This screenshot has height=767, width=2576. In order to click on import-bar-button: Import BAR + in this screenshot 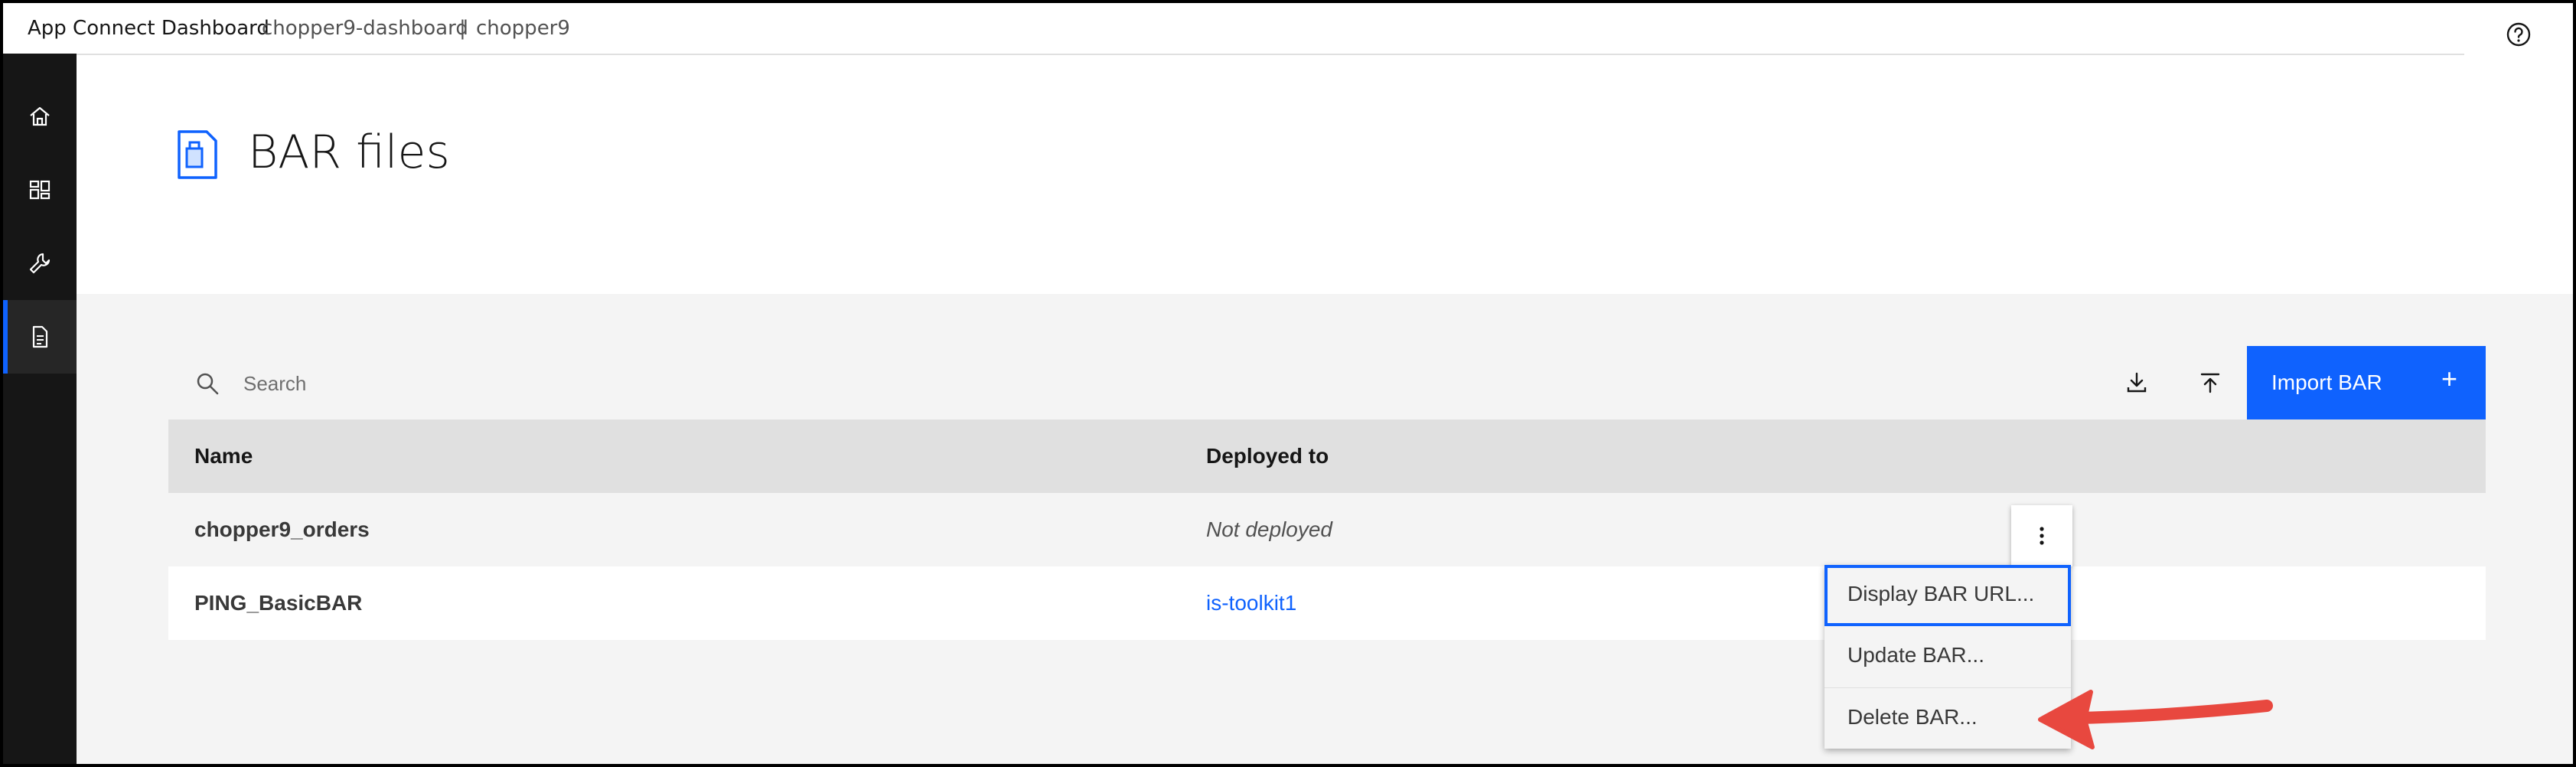, I will do `click(2366, 382)`.